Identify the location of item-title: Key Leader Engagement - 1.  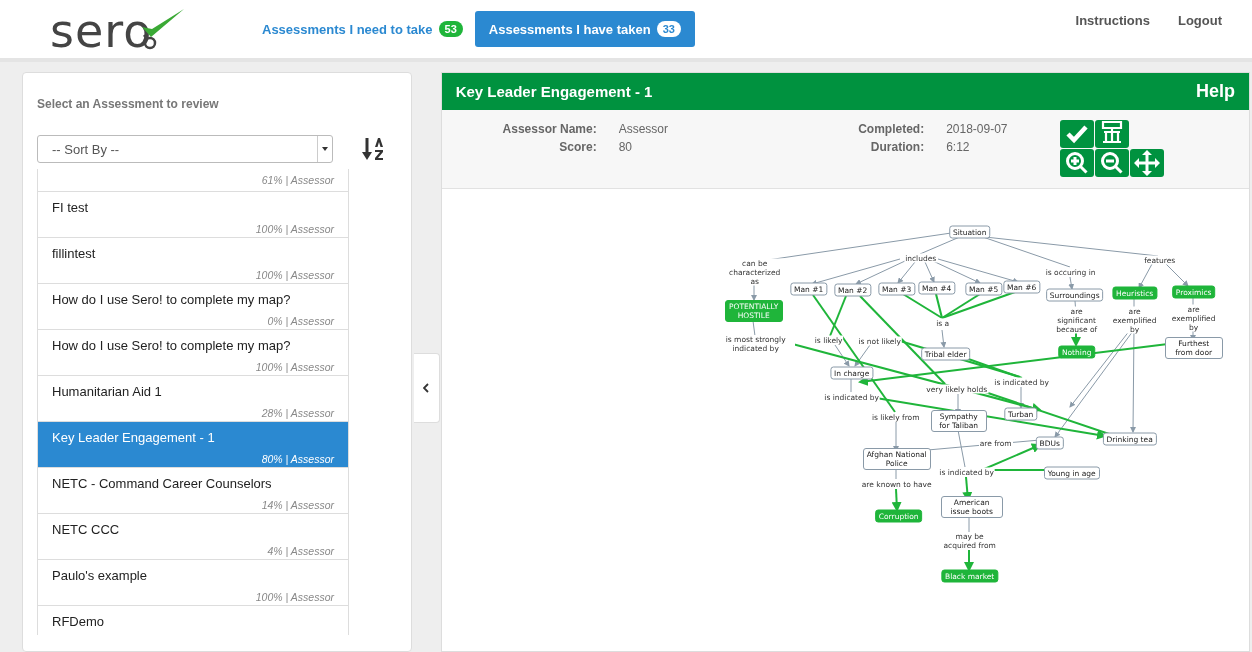
(134, 437).